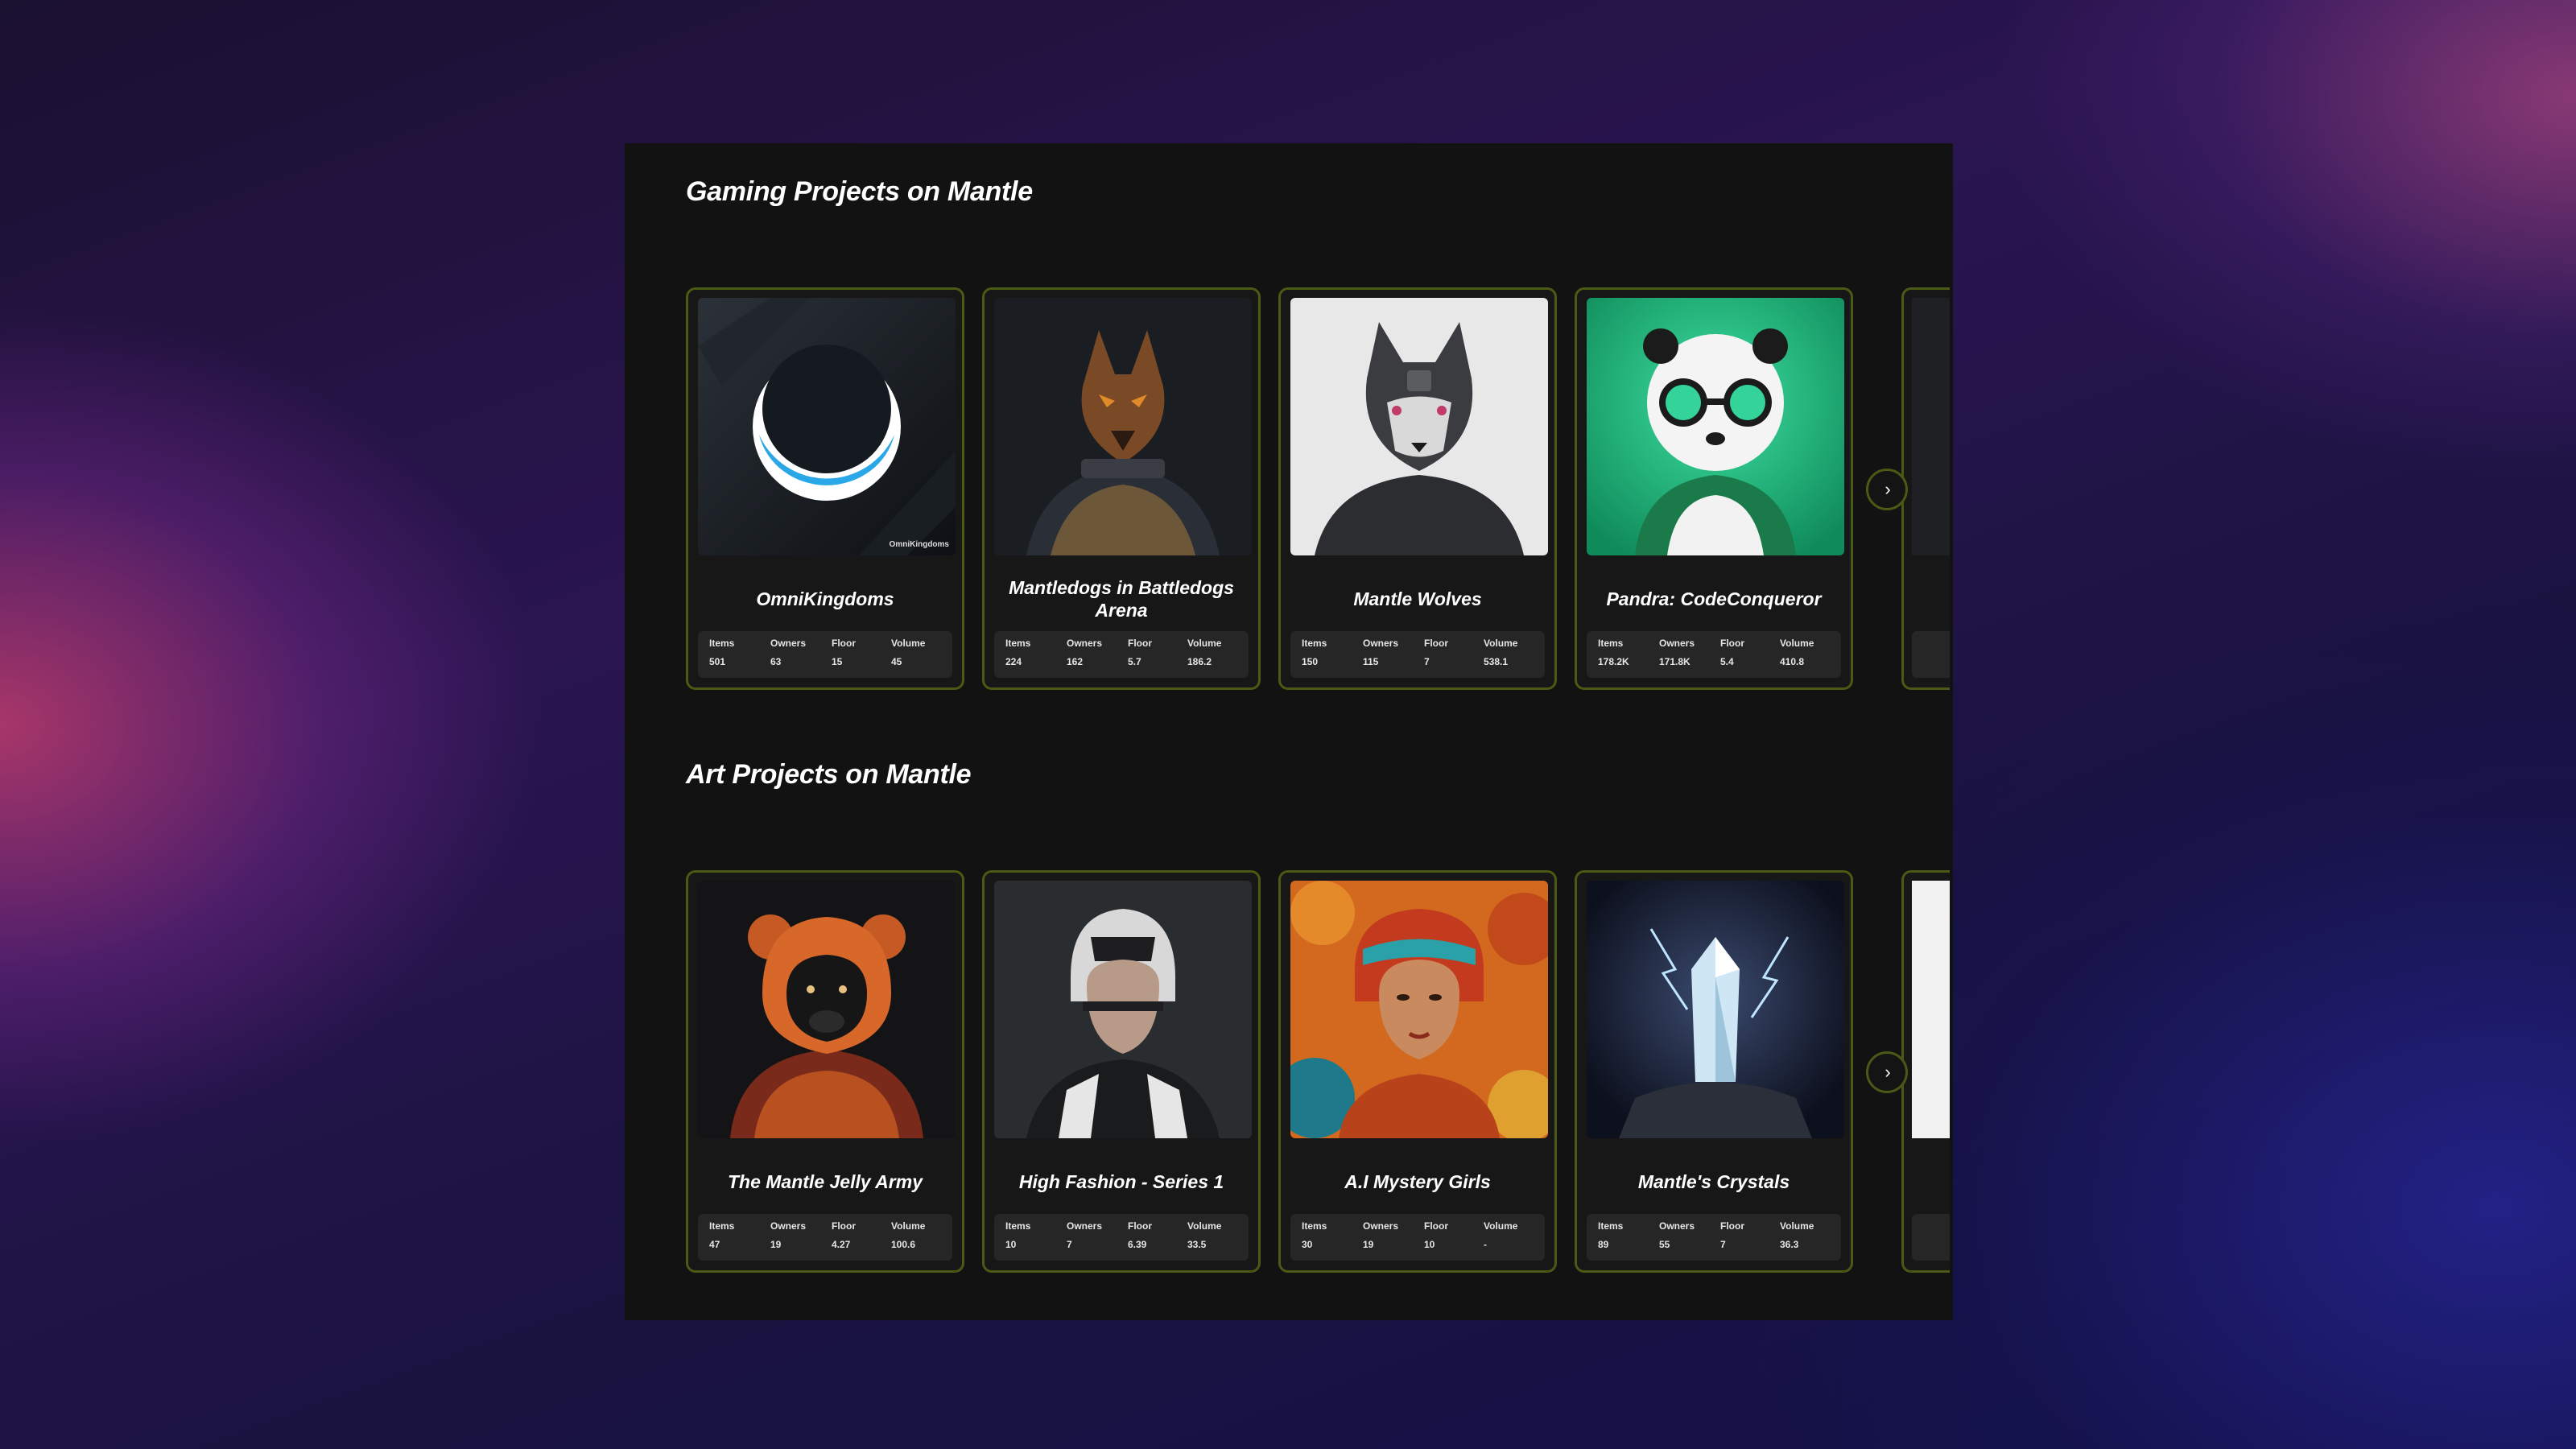 This screenshot has width=2576, height=1449. Describe the element at coordinates (722, 1235) in the screenshot. I see `stat-items: Items 47` at that location.